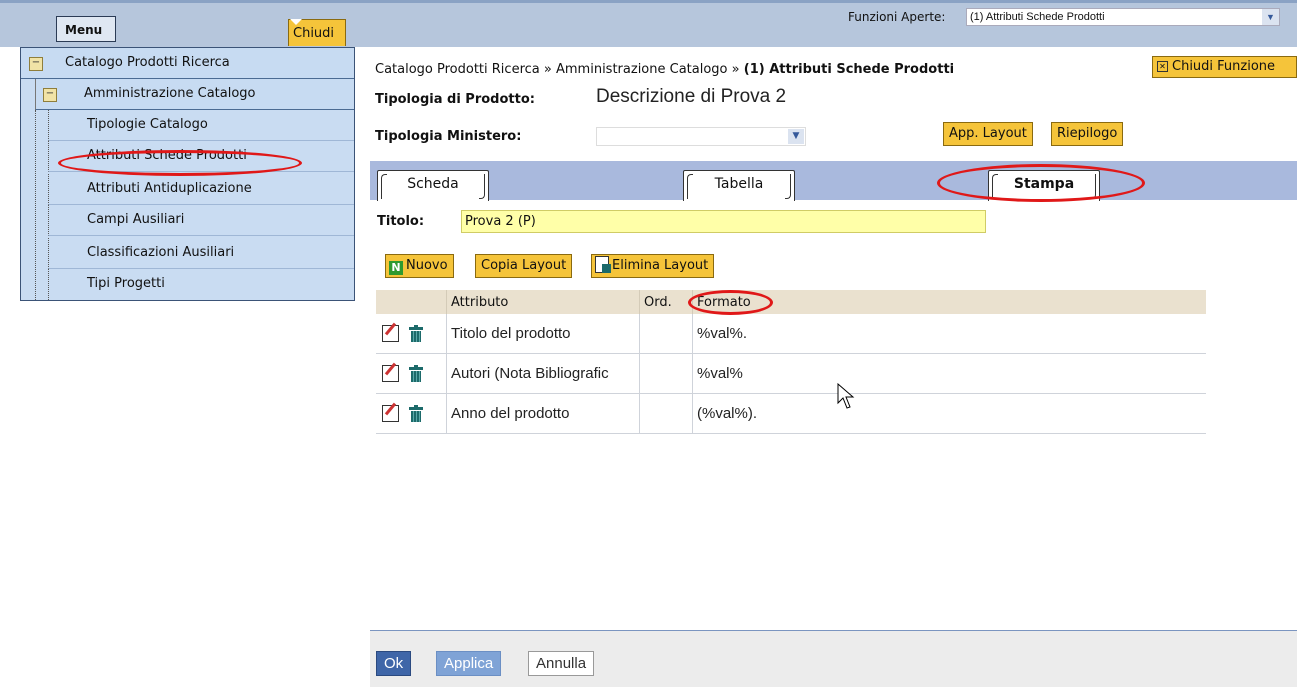 The height and width of the screenshot is (687, 1297). Describe the element at coordinates (201, 189) in the screenshot. I see `sidebar-item-attributi-antiduplicazione: Attributi Antiduplicazione` at that location.